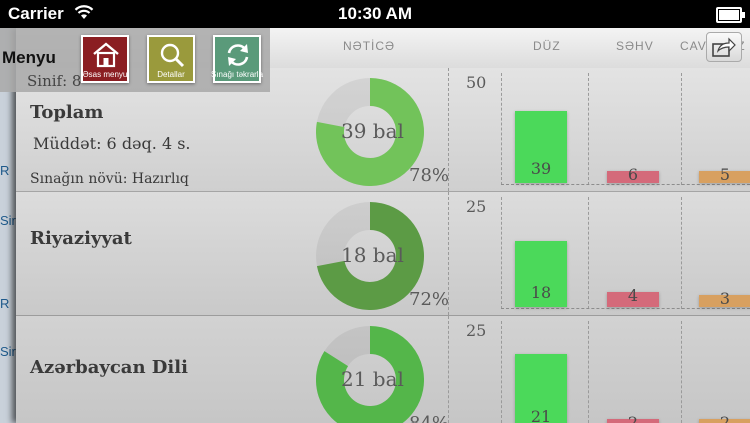 This screenshot has width=750, height=423. What do you see at coordinates (106, 55) in the screenshot?
I see `home-icon` at bounding box center [106, 55].